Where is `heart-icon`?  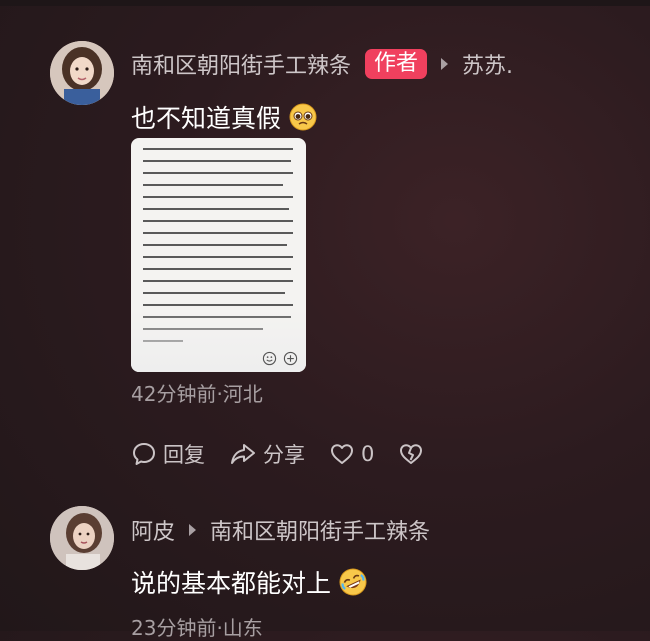 heart-icon is located at coordinates (342, 454).